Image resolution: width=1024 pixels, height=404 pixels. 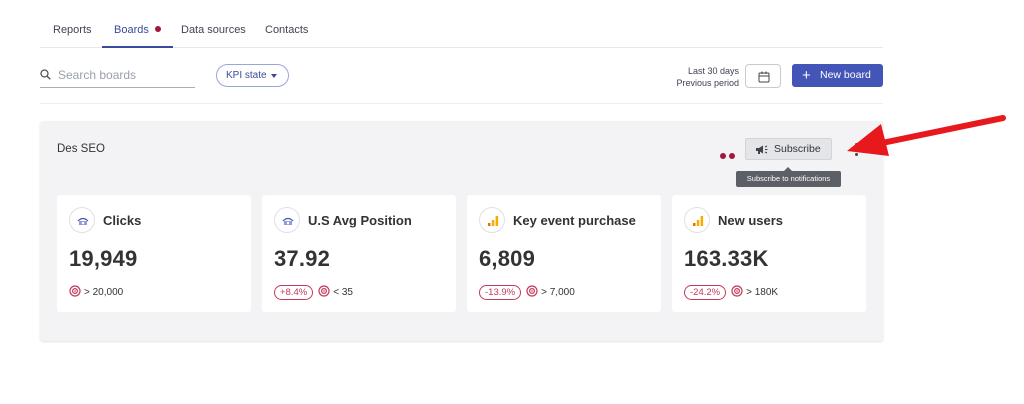 I want to click on kpi-target: > 7,000, so click(x=558, y=292).